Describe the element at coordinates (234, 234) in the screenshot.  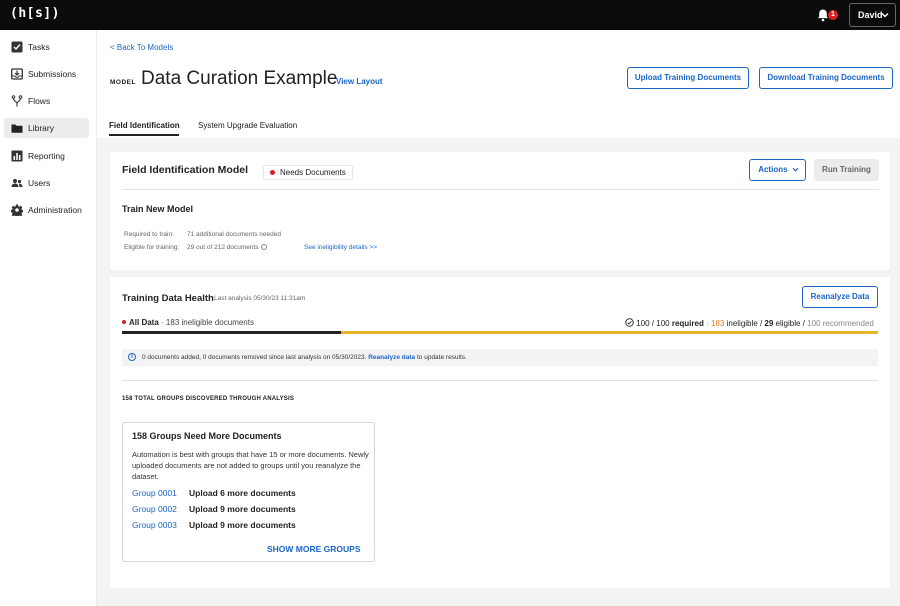
I see `required-to-train-value: 71 additional documents needed` at that location.